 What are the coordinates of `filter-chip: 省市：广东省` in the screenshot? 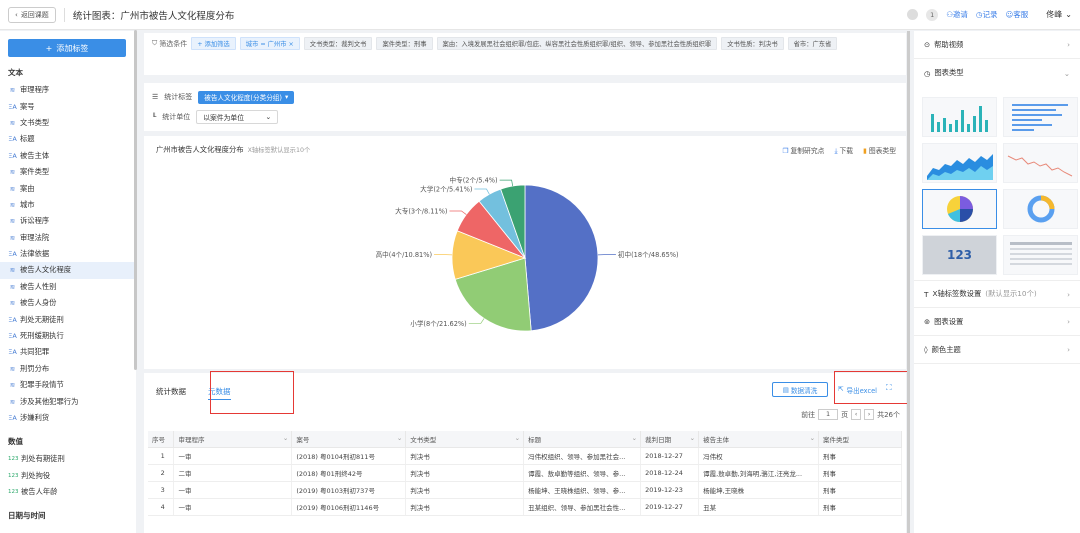 It's located at (812, 43).